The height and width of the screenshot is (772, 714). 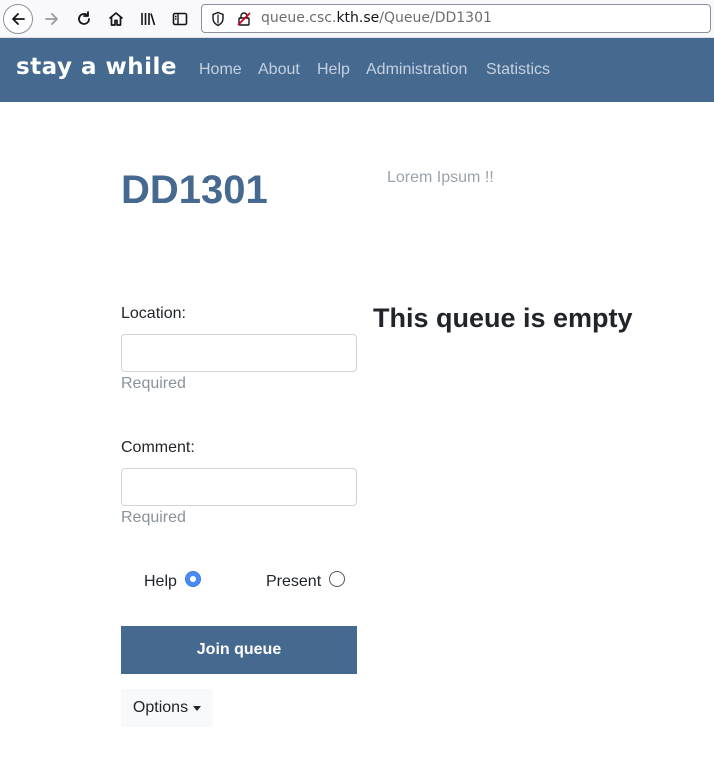 What do you see at coordinates (197, 708) in the screenshot?
I see `caret-down-icon` at bounding box center [197, 708].